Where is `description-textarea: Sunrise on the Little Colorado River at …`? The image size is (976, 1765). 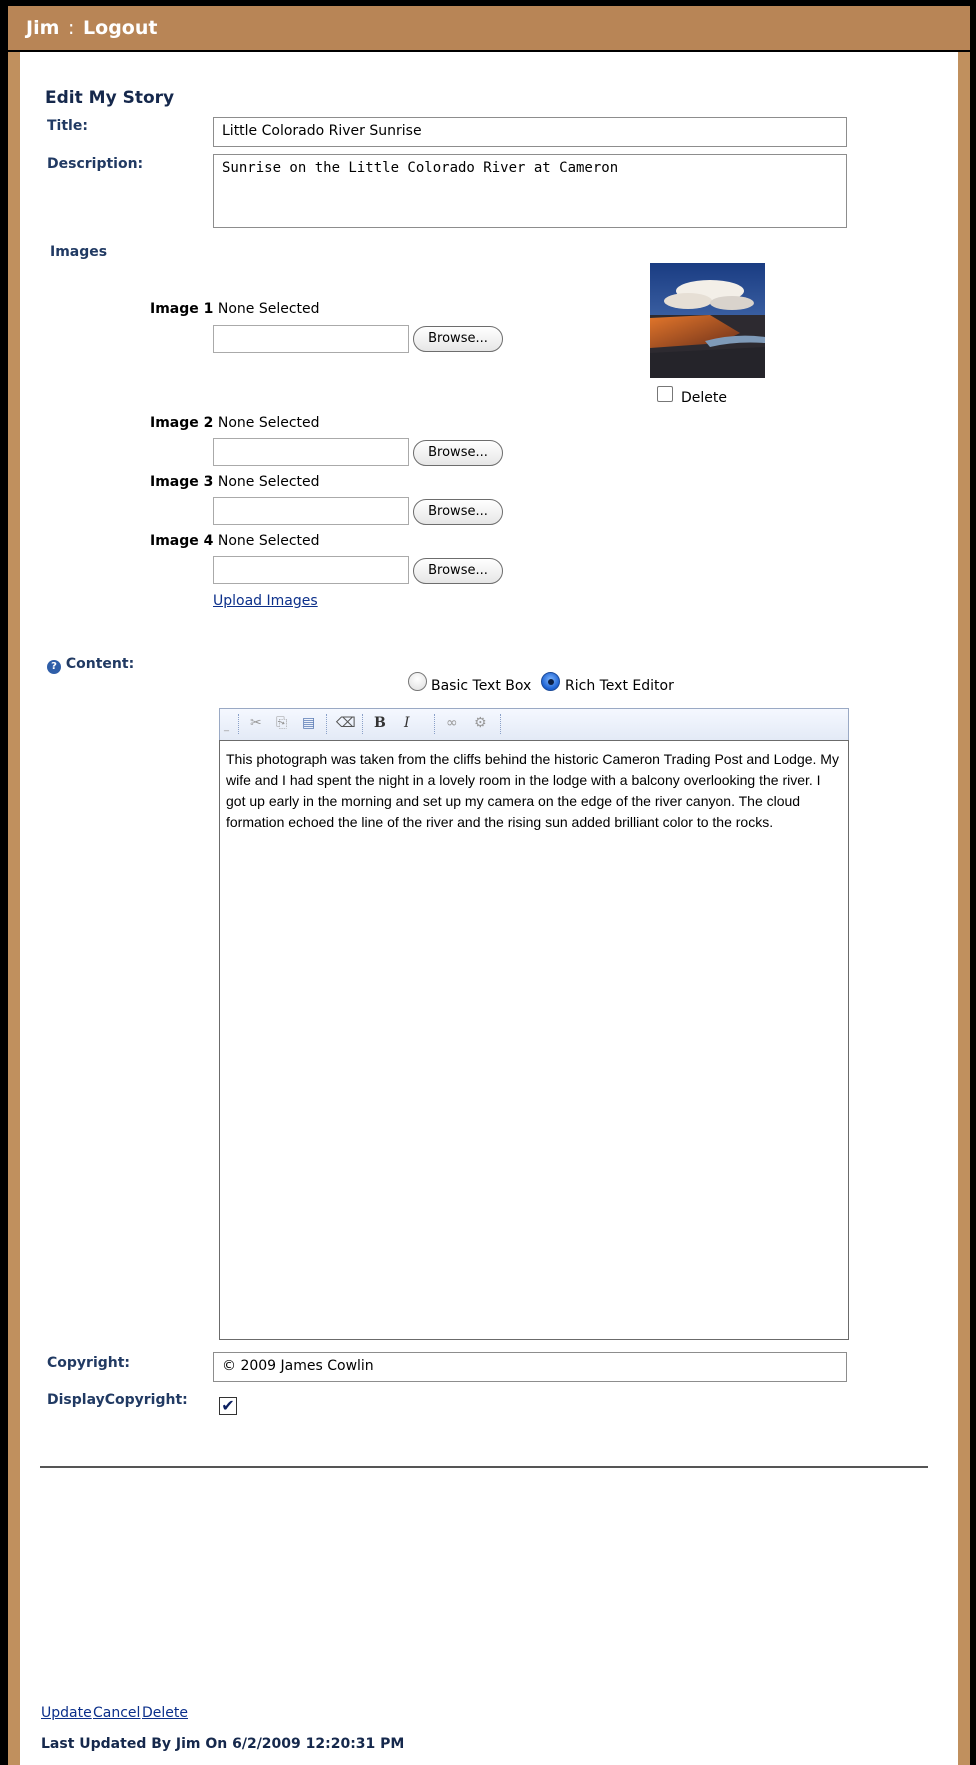 description-textarea: Sunrise on the Little Colorado River at … is located at coordinates (530, 191).